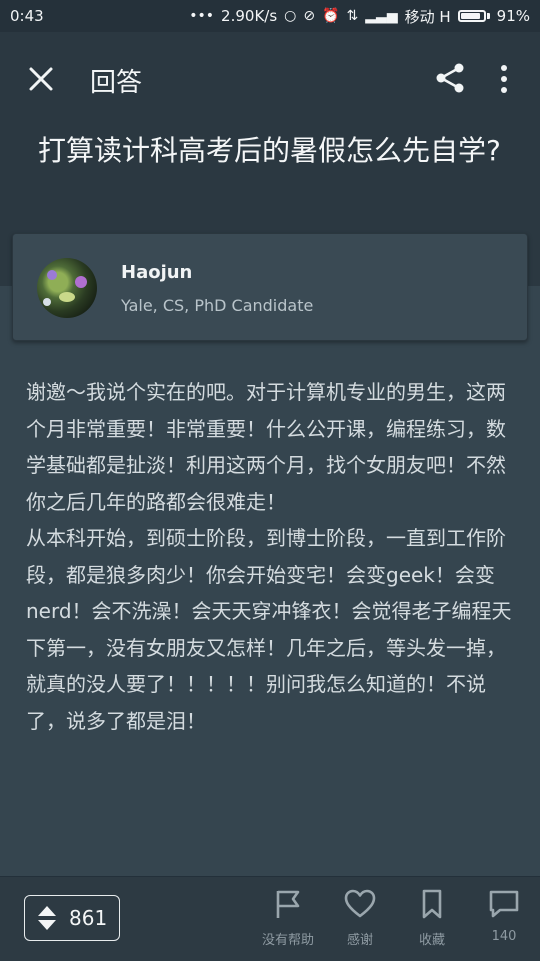 The width and height of the screenshot is (540, 961). I want to click on vote-button: 861, so click(72, 918).